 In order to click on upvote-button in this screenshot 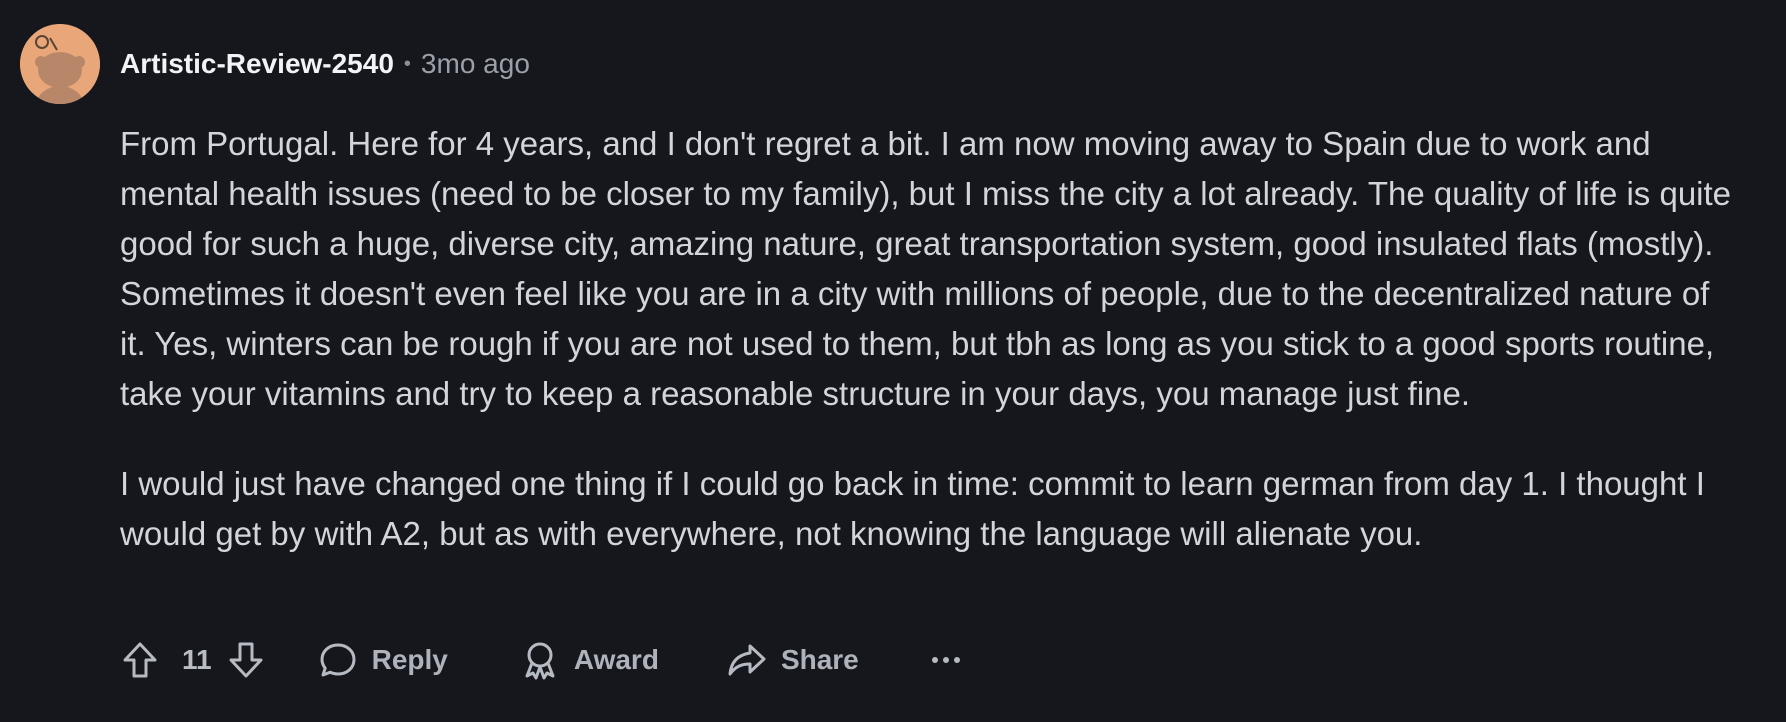, I will do `click(140, 660)`.